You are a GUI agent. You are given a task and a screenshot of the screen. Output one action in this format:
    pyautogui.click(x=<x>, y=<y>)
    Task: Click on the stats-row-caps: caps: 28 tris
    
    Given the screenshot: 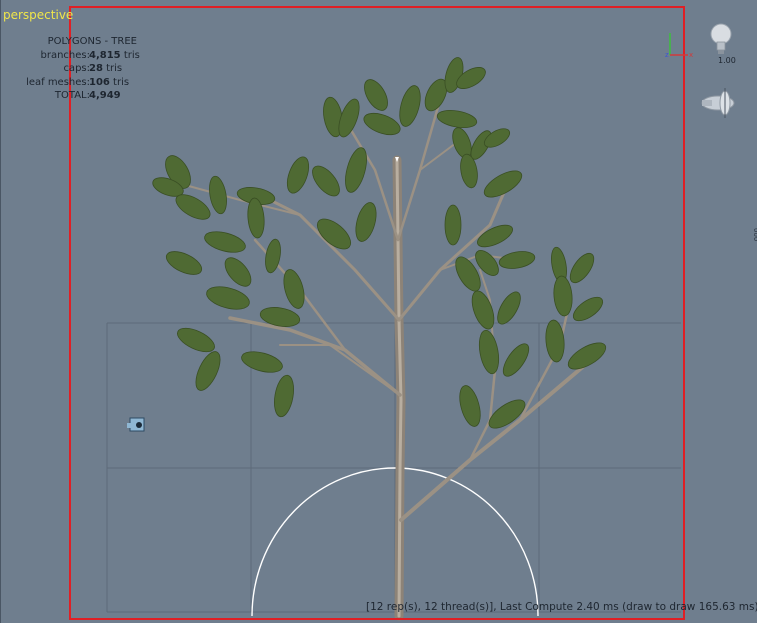 What is the action you would take?
    pyautogui.click(x=90, y=69)
    